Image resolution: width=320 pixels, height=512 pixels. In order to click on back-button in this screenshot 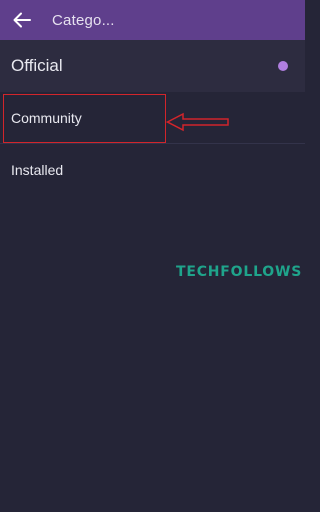, I will do `click(22, 20)`.